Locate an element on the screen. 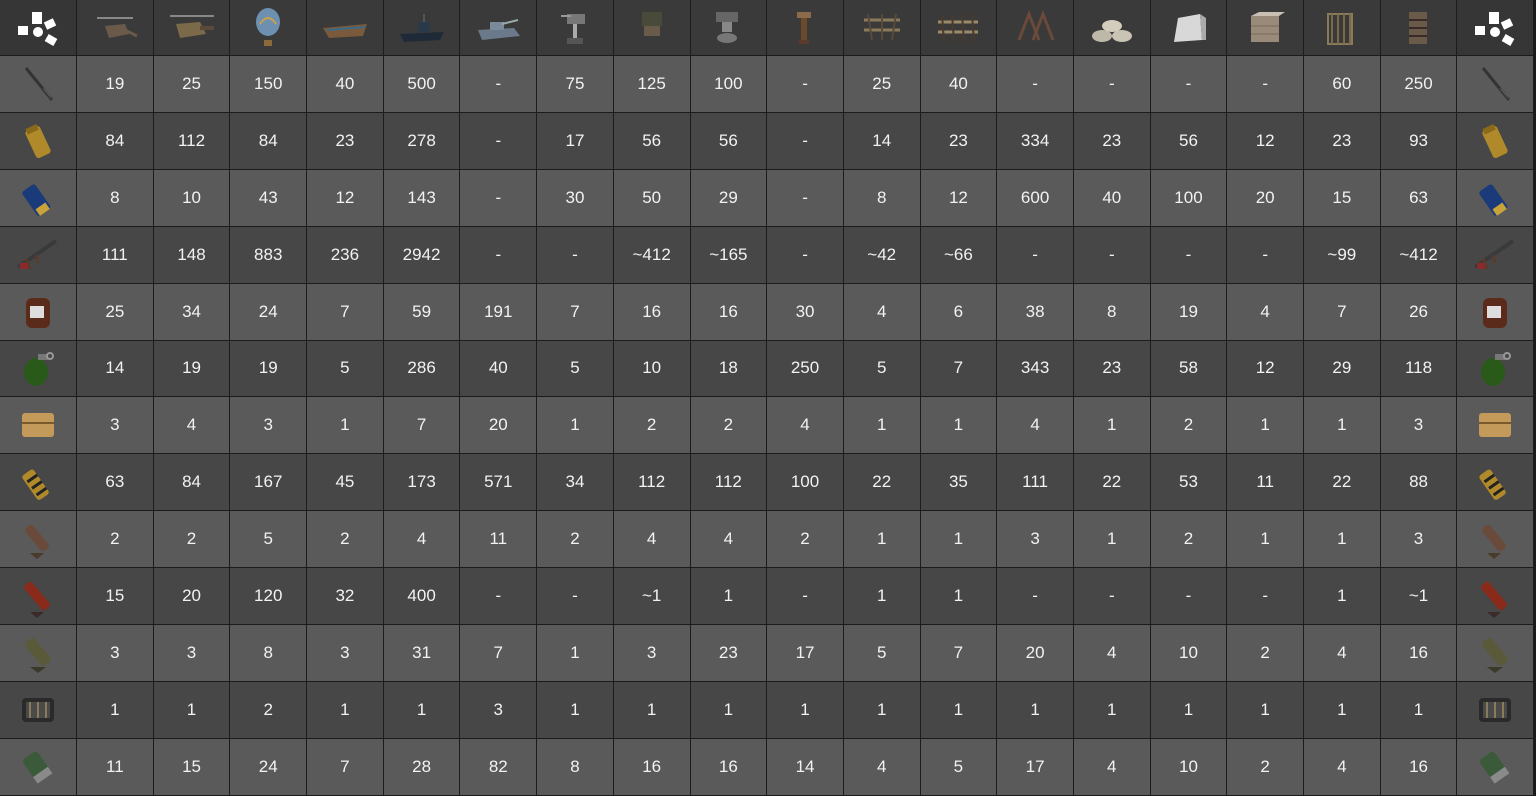  cell-value: 16 is located at coordinates (652, 311).